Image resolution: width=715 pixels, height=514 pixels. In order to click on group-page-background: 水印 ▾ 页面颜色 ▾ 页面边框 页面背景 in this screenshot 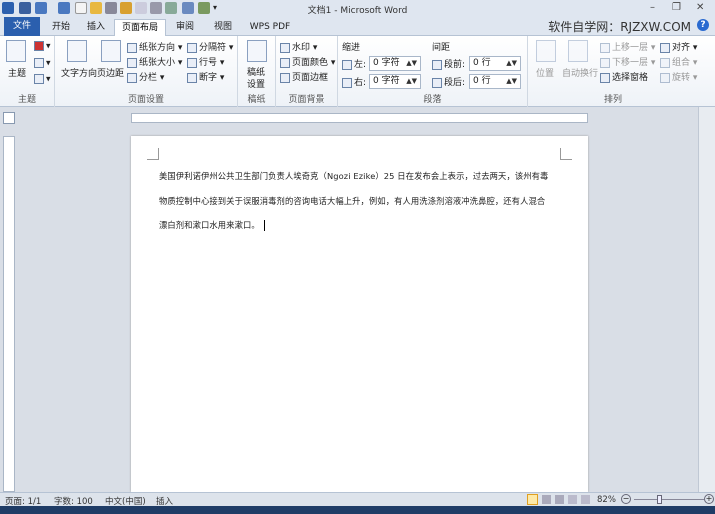, I will do `click(307, 71)`.